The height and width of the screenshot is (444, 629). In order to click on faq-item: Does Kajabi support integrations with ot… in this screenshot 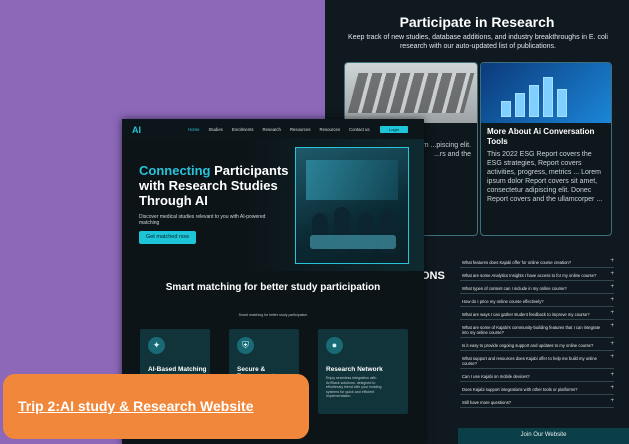, I will do `click(537, 390)`.